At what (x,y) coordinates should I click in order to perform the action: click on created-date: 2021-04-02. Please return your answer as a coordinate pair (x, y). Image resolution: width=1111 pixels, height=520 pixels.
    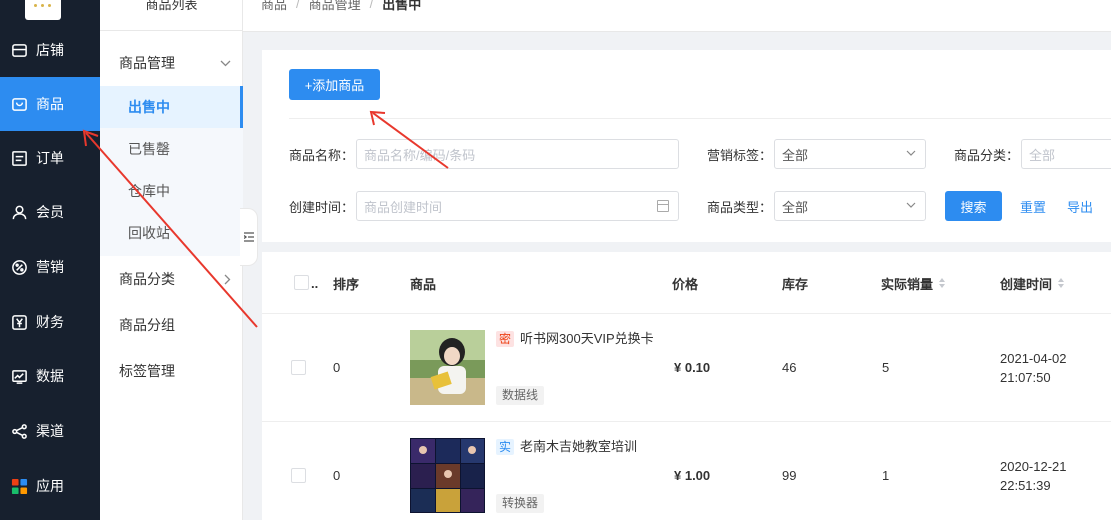
    Looking at the image, I should click on (1033, 358).